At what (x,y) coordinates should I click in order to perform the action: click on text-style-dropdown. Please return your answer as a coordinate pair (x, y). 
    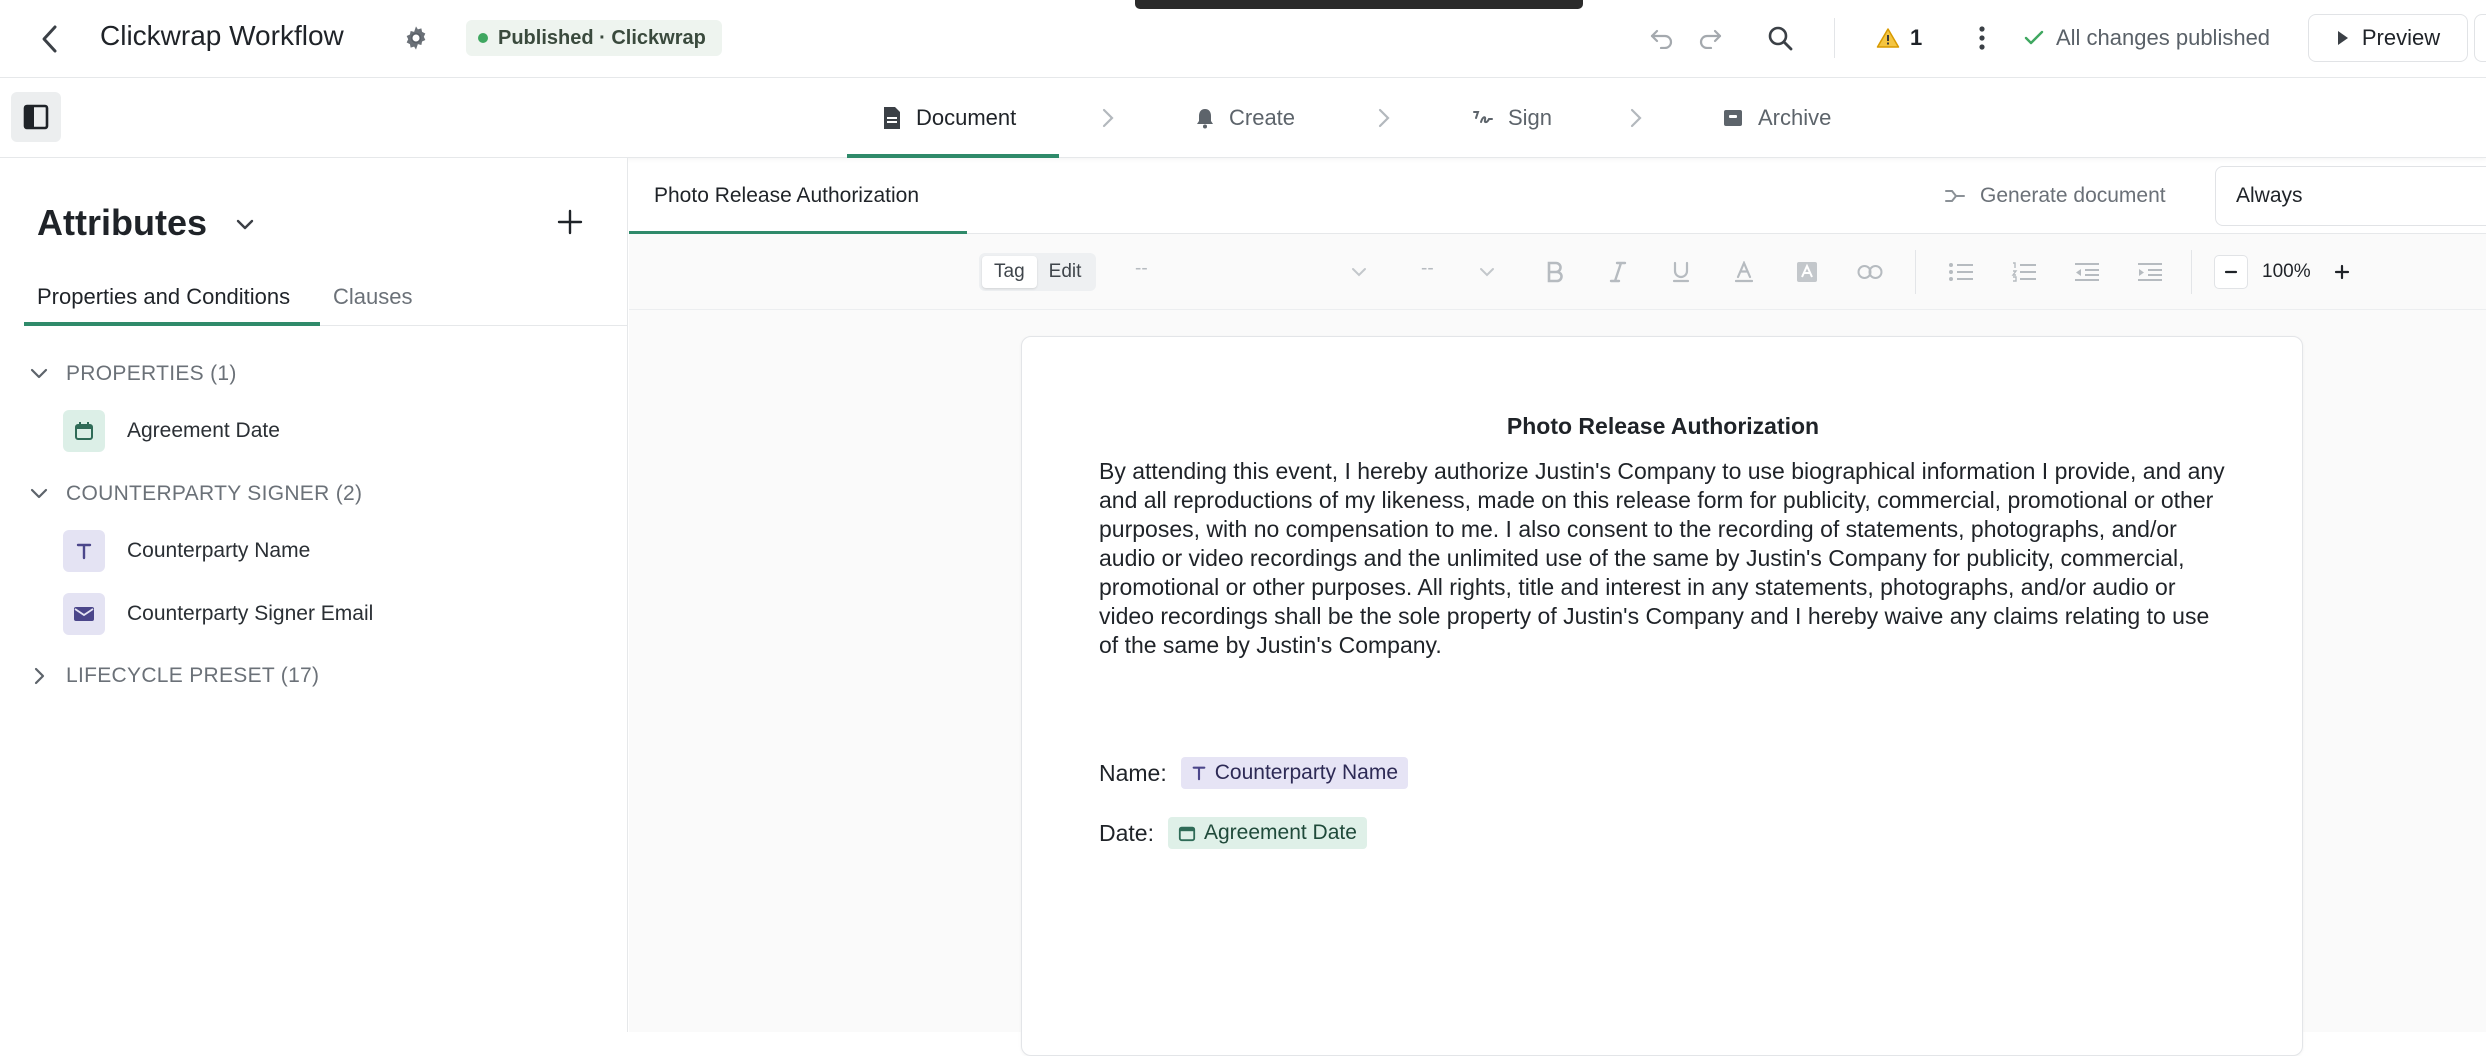
    Looking at the image, I should click on (1359, 272).